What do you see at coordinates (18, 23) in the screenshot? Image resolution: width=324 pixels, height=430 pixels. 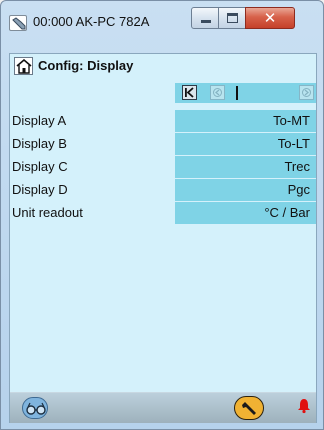 I see `wrench-app-icon` at bounding box center [18, 23].